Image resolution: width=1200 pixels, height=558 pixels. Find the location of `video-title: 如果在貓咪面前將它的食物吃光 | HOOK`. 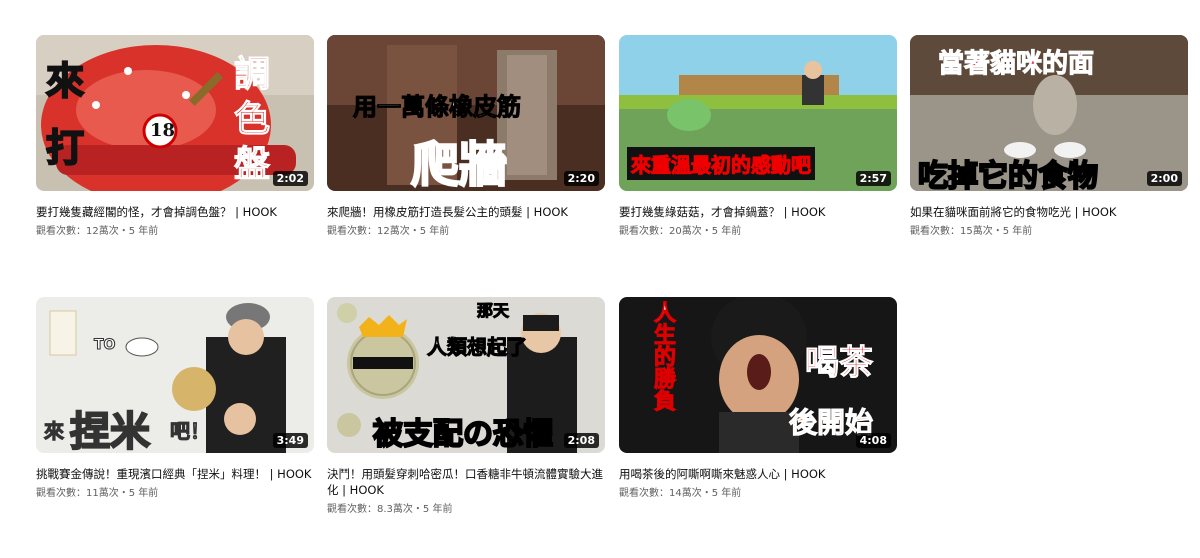

video-title: 如果在貓咪面前將它的食物吃光 | HOOK is located at coordinates (1049, 212).